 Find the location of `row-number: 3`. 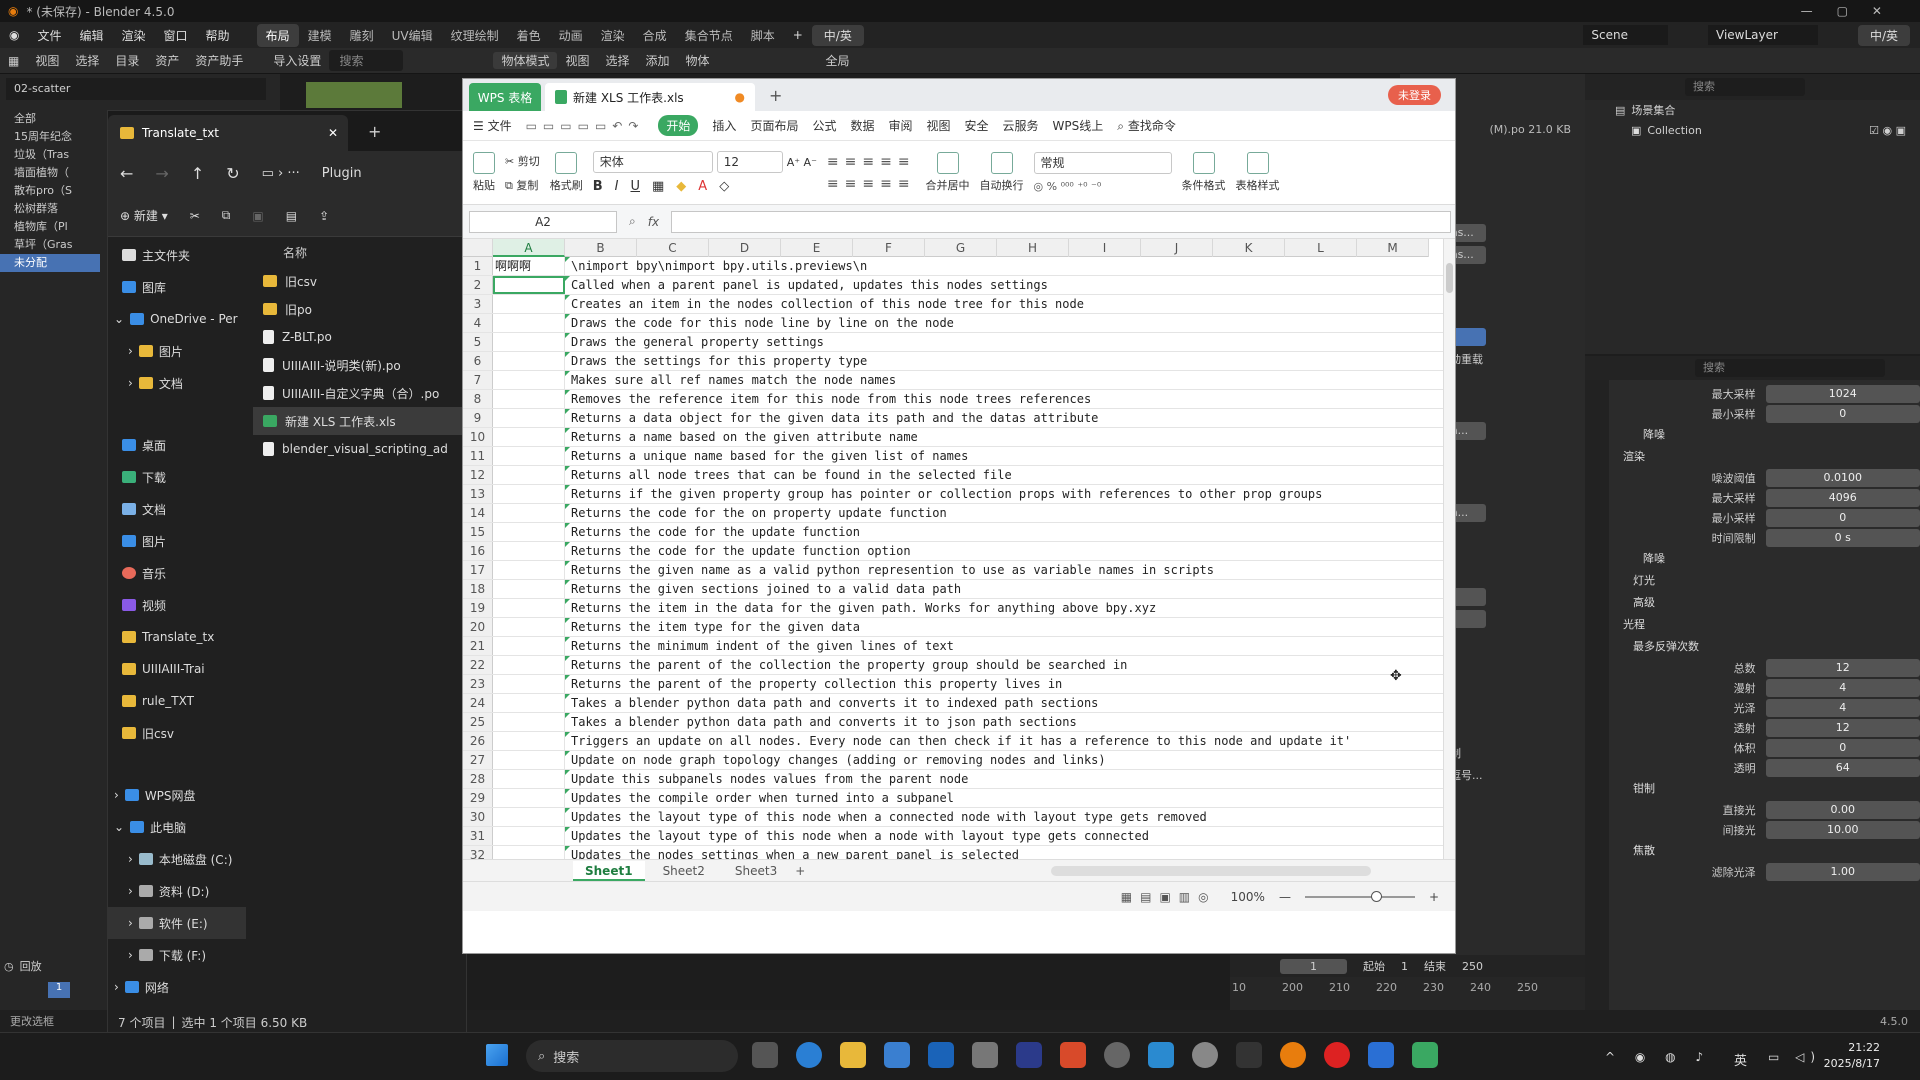

row-number: 3 is located at coordinates (478, 304).